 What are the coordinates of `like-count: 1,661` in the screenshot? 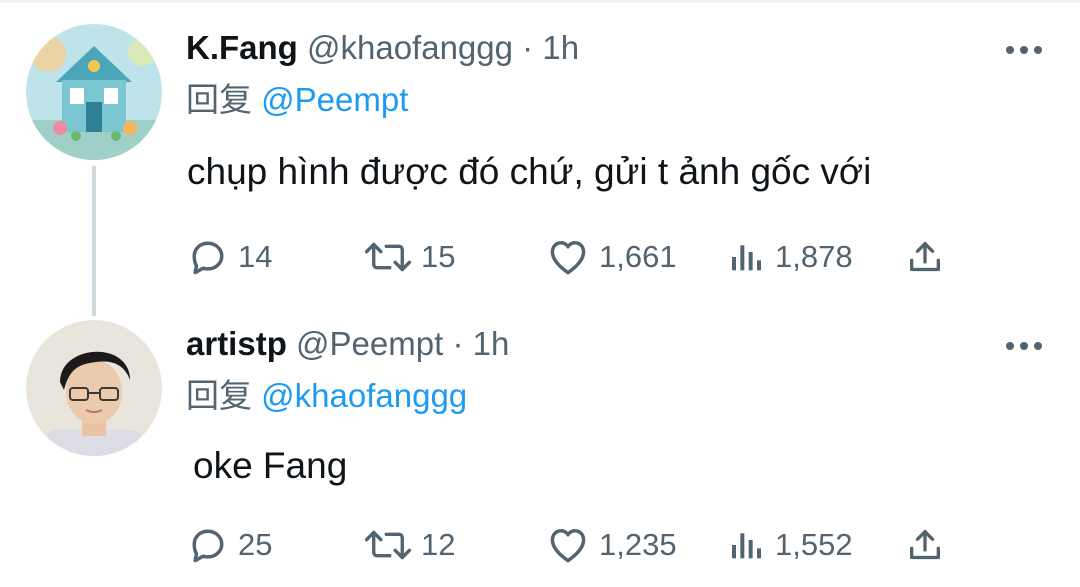 It's located at (638, 256).